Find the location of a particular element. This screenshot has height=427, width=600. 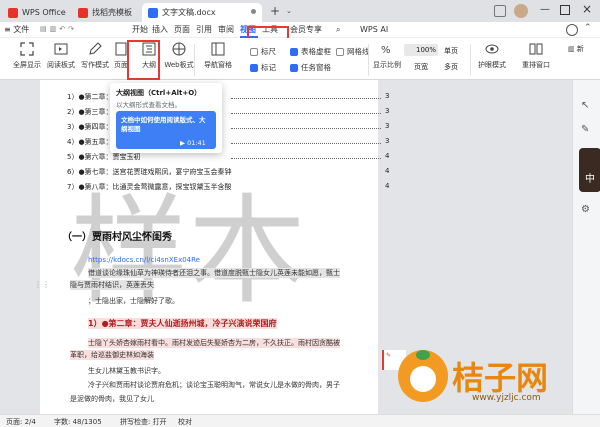

new-window-button: ▥ 新 is located at coordinates (581, 59).